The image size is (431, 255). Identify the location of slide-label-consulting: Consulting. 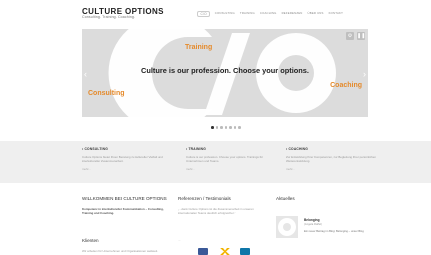
(106, 93).